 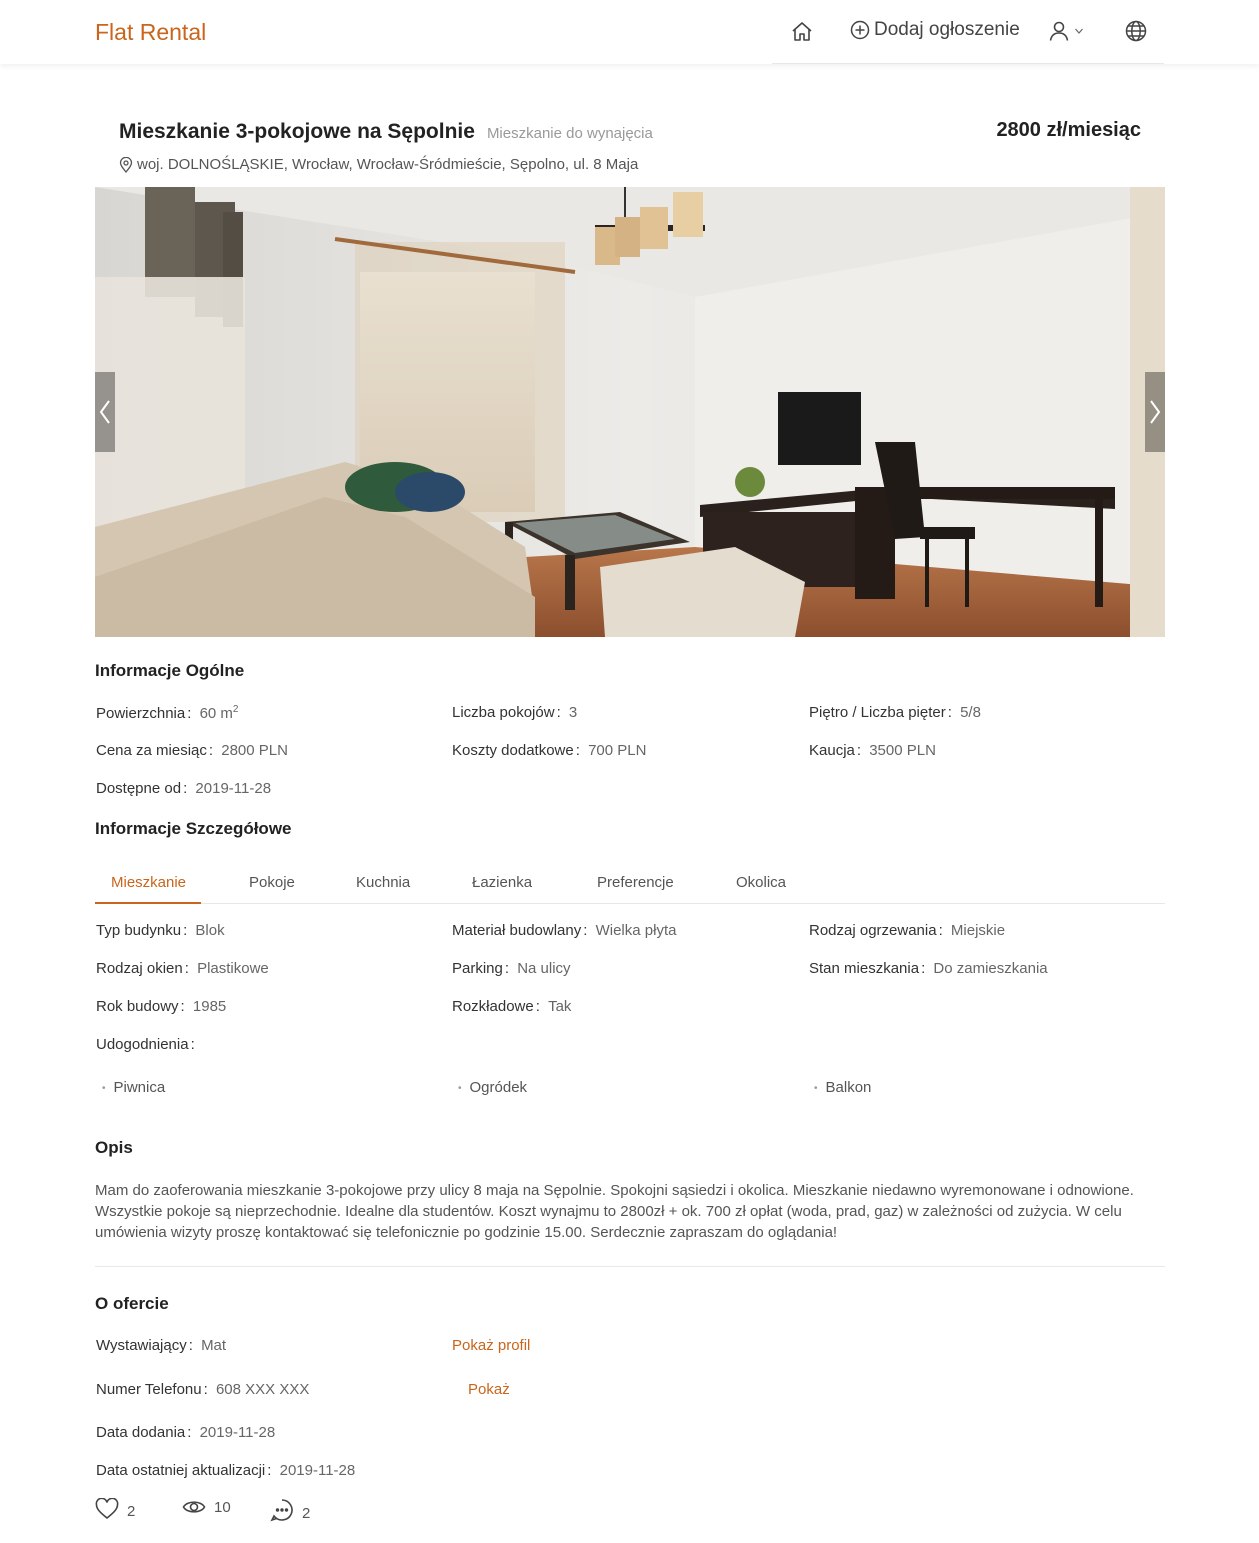 I want to click on field-windows: Rodzaj okien: Plastikowe, so click(x=182, y=968).